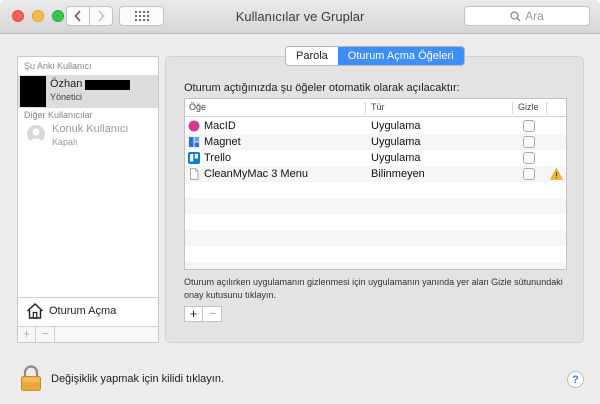  I want to click on tab-login-items: Oturum Açma Öğeleri, so click(400, 56).